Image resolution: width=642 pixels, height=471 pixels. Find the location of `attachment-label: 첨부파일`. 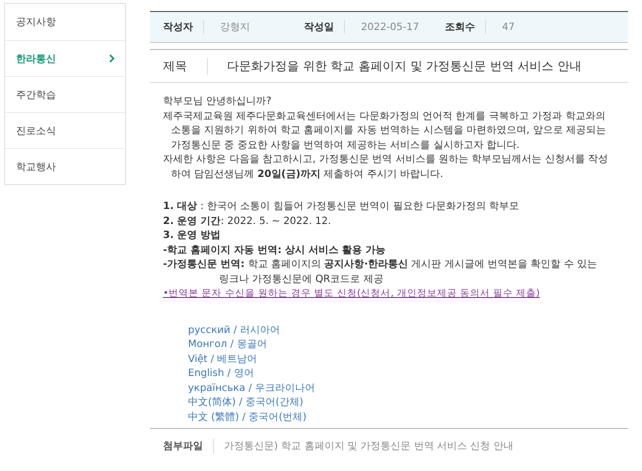

attachment-label: 첨부파일 is located at coordinates (188, 446).